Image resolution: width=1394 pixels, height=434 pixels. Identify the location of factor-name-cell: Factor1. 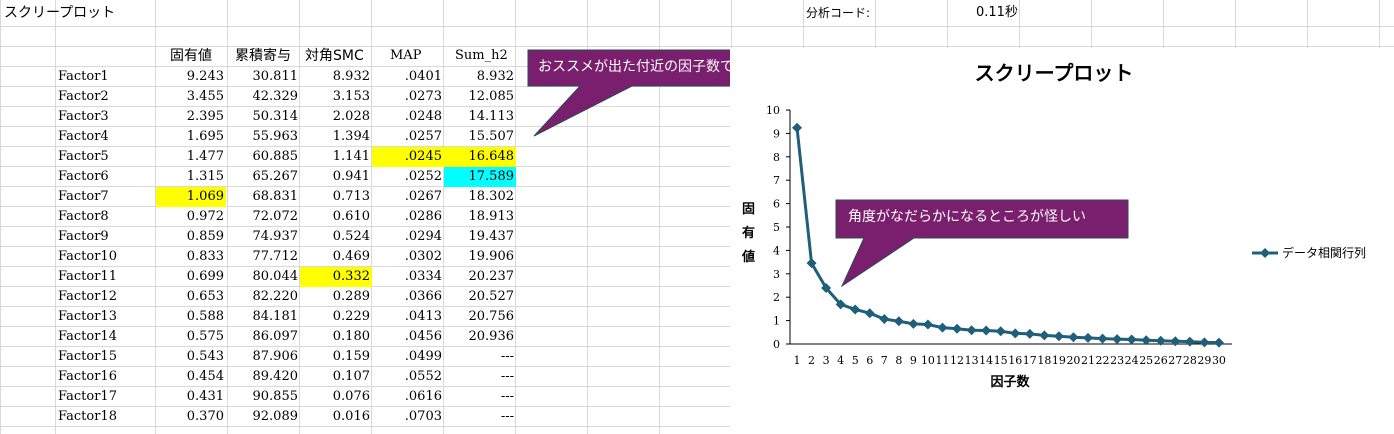
(105, 77).